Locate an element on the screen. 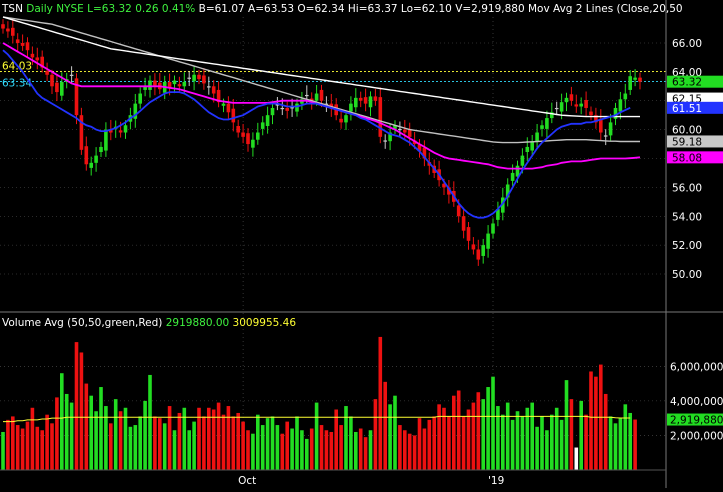  volume-tick-label: 2,000,000 is located at coordinates (696, 436).